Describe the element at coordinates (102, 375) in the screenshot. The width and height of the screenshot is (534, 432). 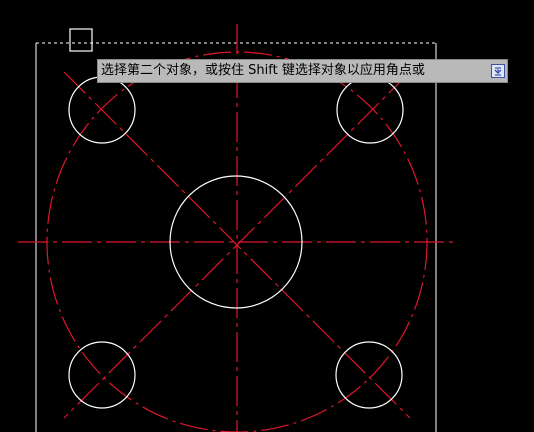
I see `bolt-hole-bottom-left` at that location.